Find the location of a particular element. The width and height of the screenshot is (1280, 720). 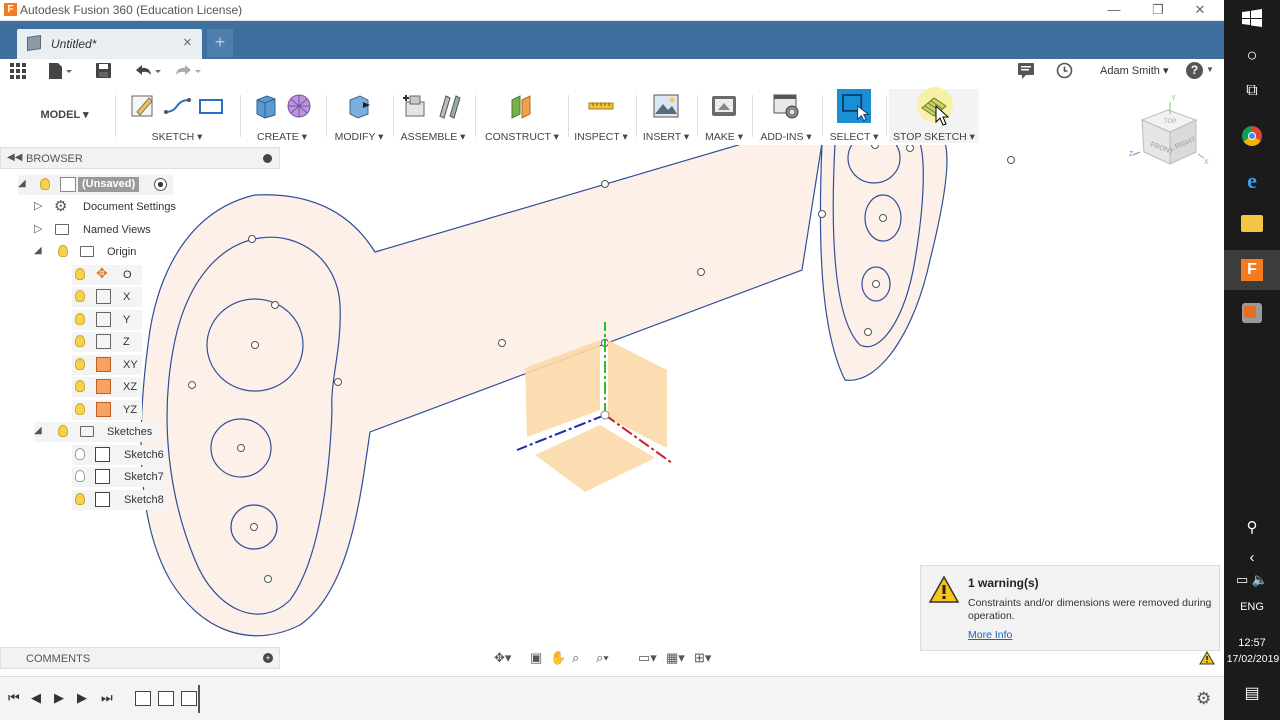

collapse-browser-icon: ◀◀ is located at coordinates (14, 157).